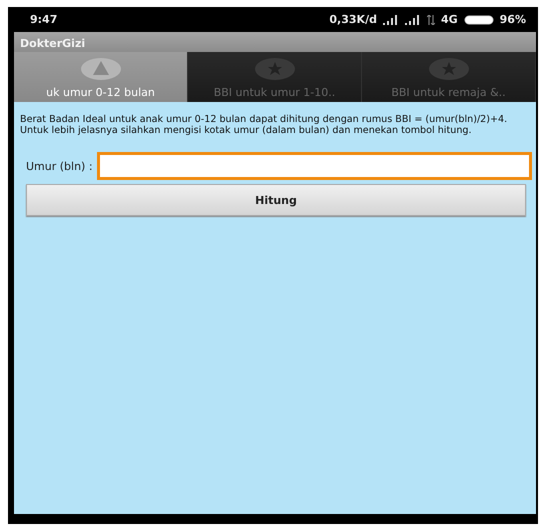 The image size is (542, 529). I want to click on battery-level: 96%, so click(513, 19).